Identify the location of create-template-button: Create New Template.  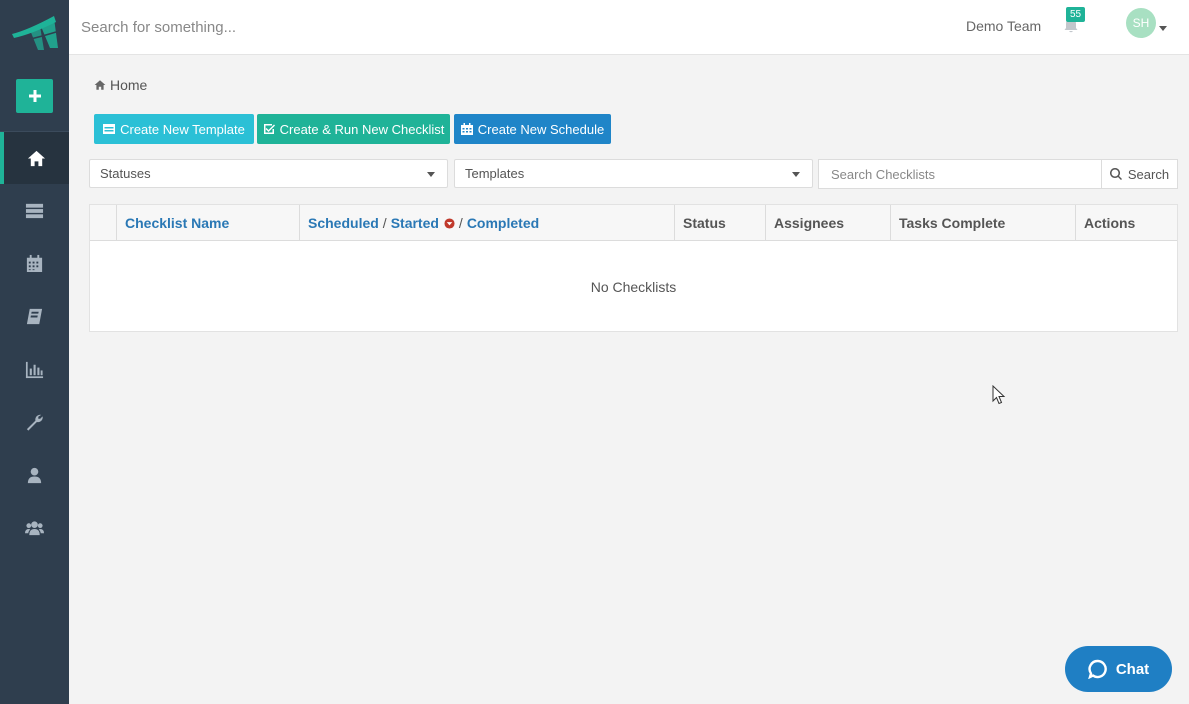
(174, 129).